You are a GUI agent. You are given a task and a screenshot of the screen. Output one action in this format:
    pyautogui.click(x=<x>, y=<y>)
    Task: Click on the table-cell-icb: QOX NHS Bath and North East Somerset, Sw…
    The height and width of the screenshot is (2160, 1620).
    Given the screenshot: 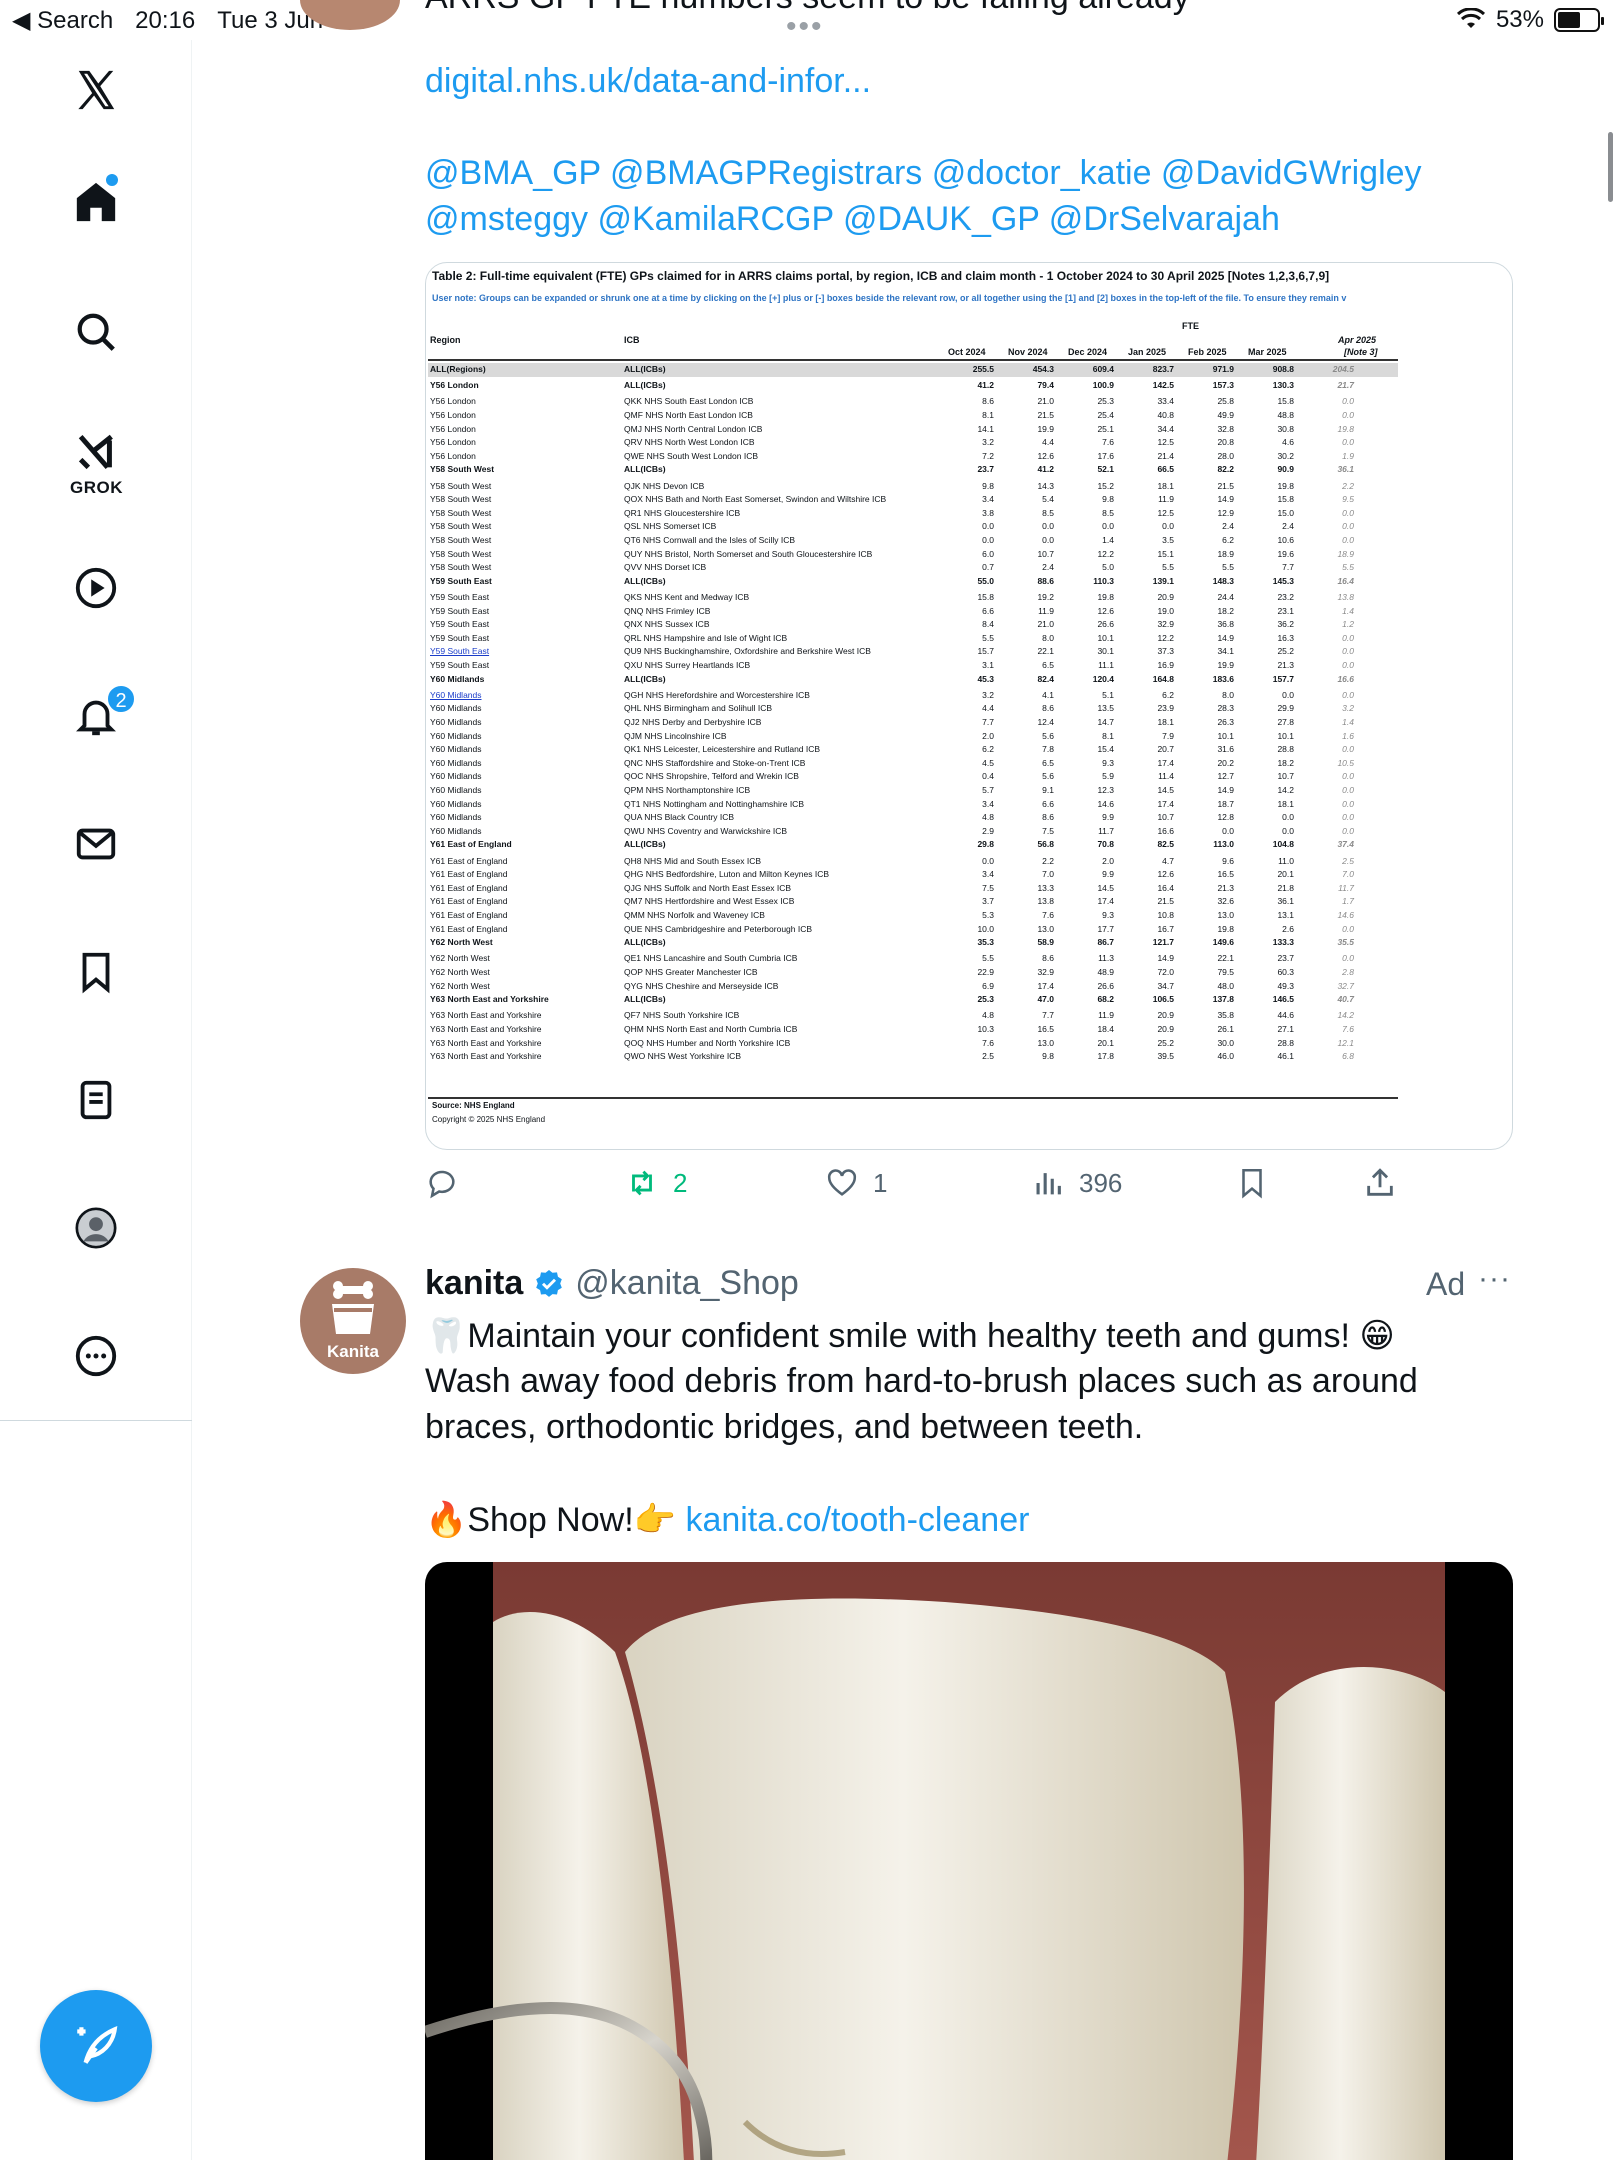 What is the action you would take?
    pyautogui.click(x=755, y=499)
    